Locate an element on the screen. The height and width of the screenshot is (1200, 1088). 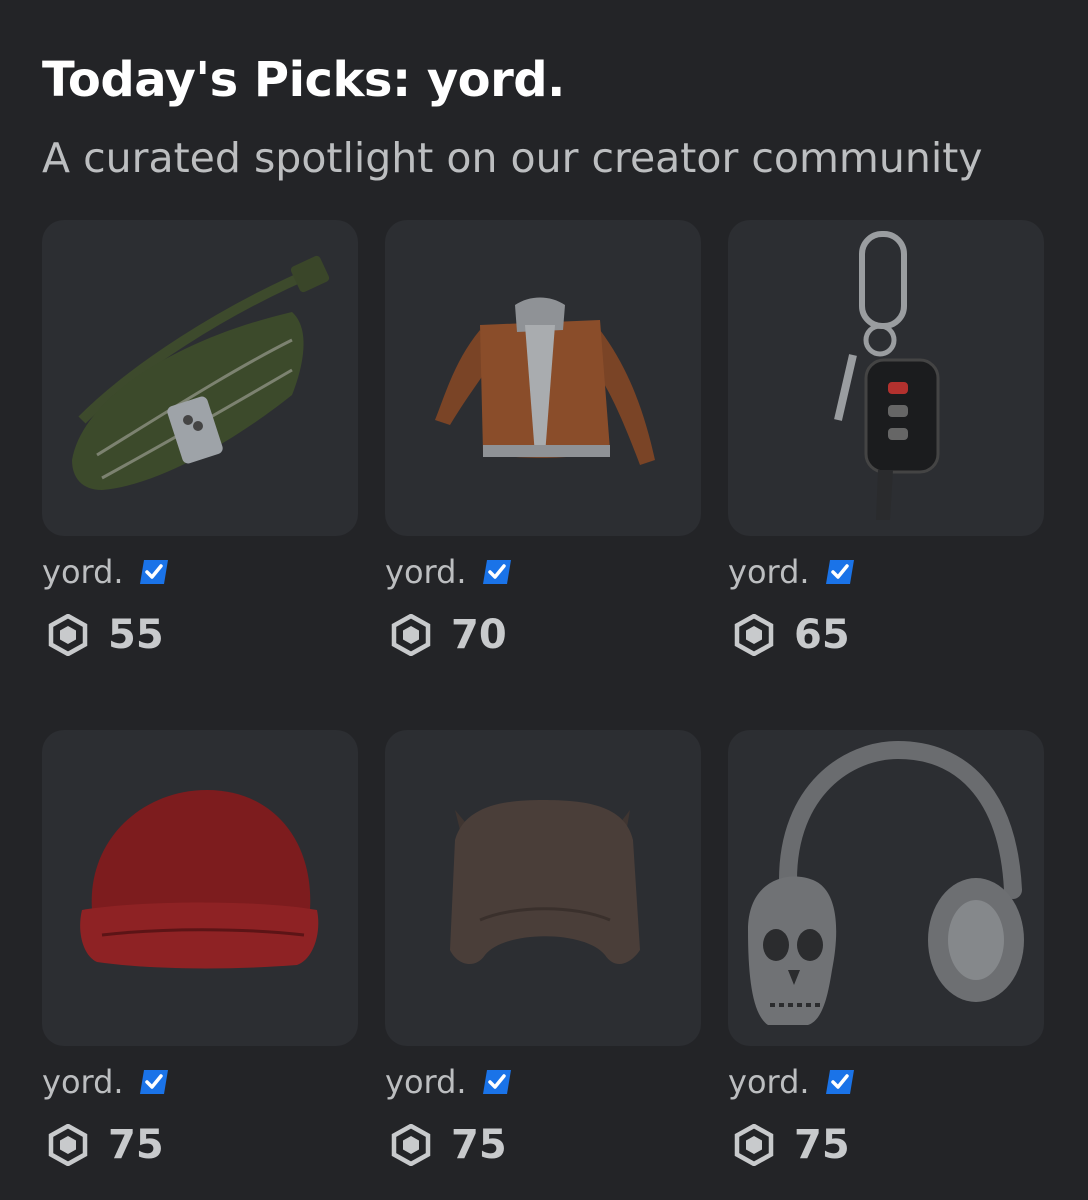
headphones-image is located at coordinates (886, 882).